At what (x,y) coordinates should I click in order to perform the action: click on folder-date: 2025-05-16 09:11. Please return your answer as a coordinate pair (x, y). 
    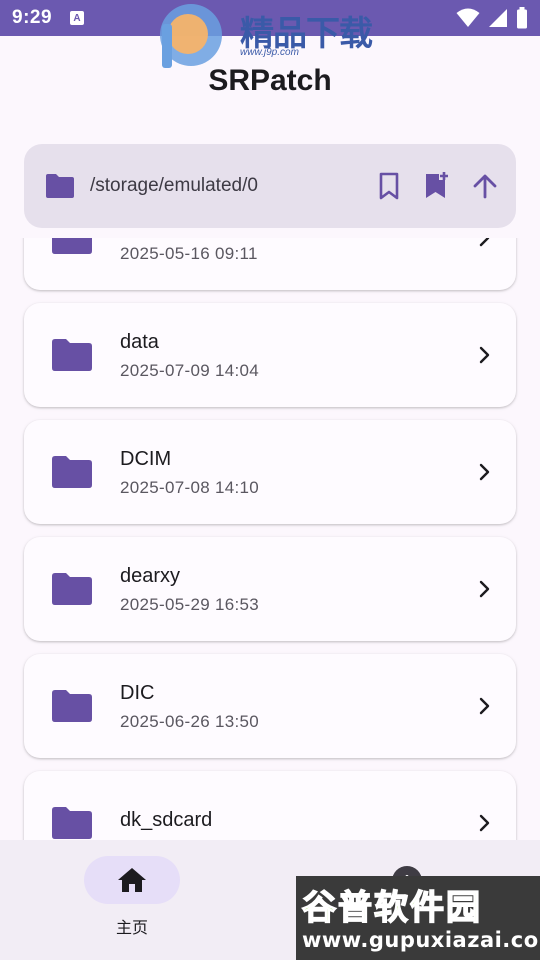
    Looking at the image, I should click on (189, 253).